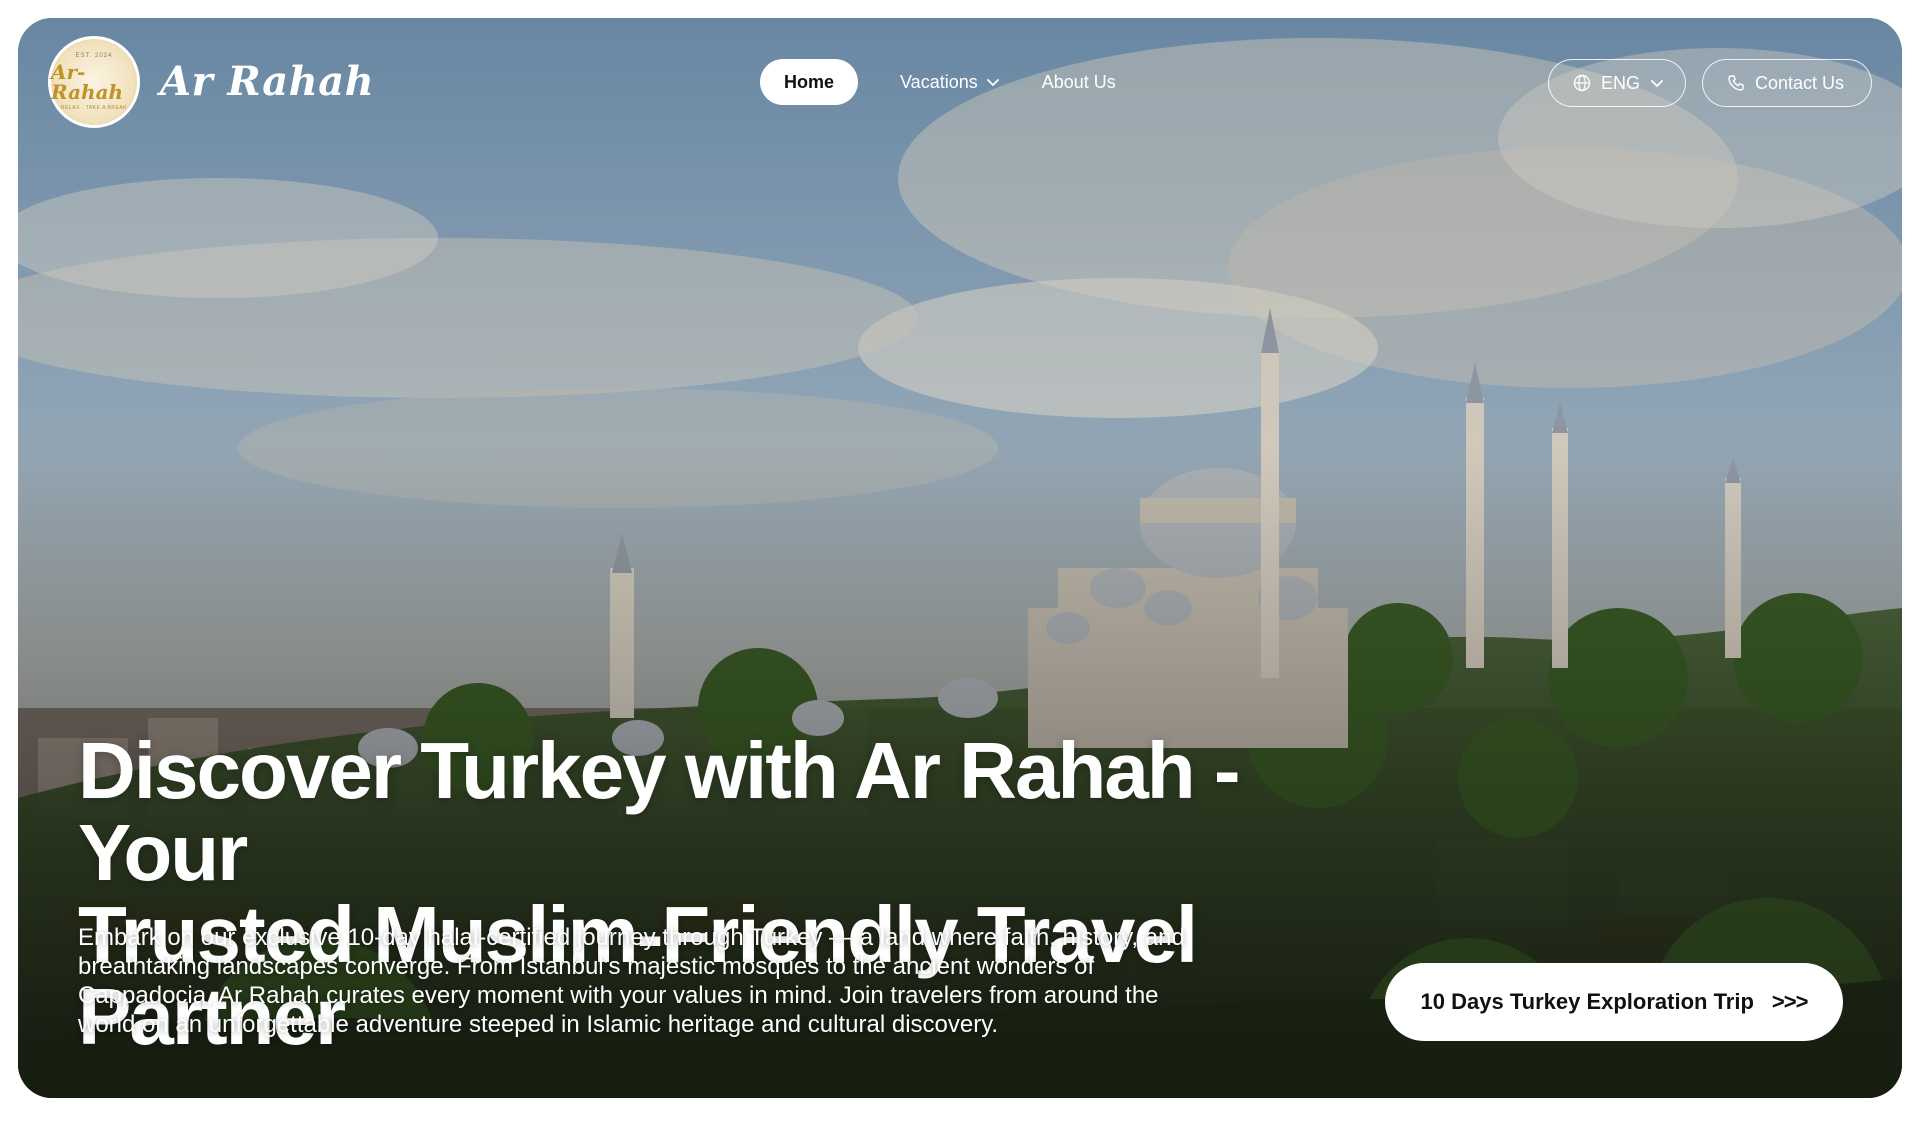  Describe the element at coordinates (1079, 82) in the screenshot. I see `nav-about: About Us` at that location.